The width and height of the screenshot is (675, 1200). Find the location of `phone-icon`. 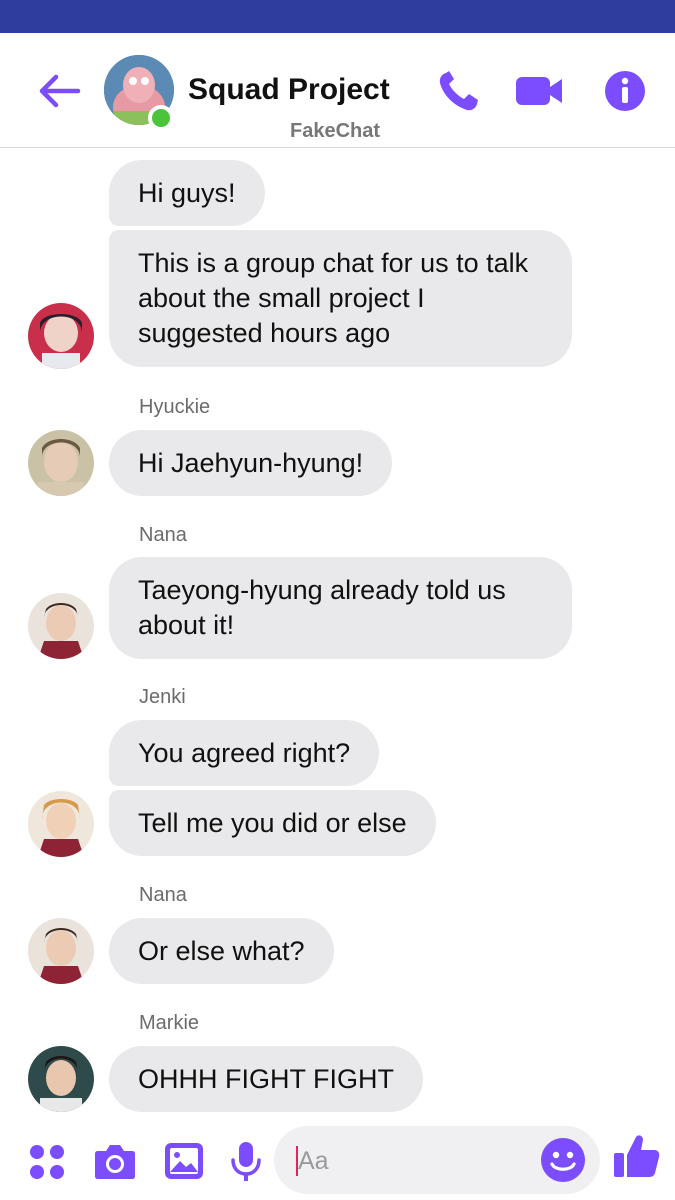

phone-icon is located at coordinates (458, 91).